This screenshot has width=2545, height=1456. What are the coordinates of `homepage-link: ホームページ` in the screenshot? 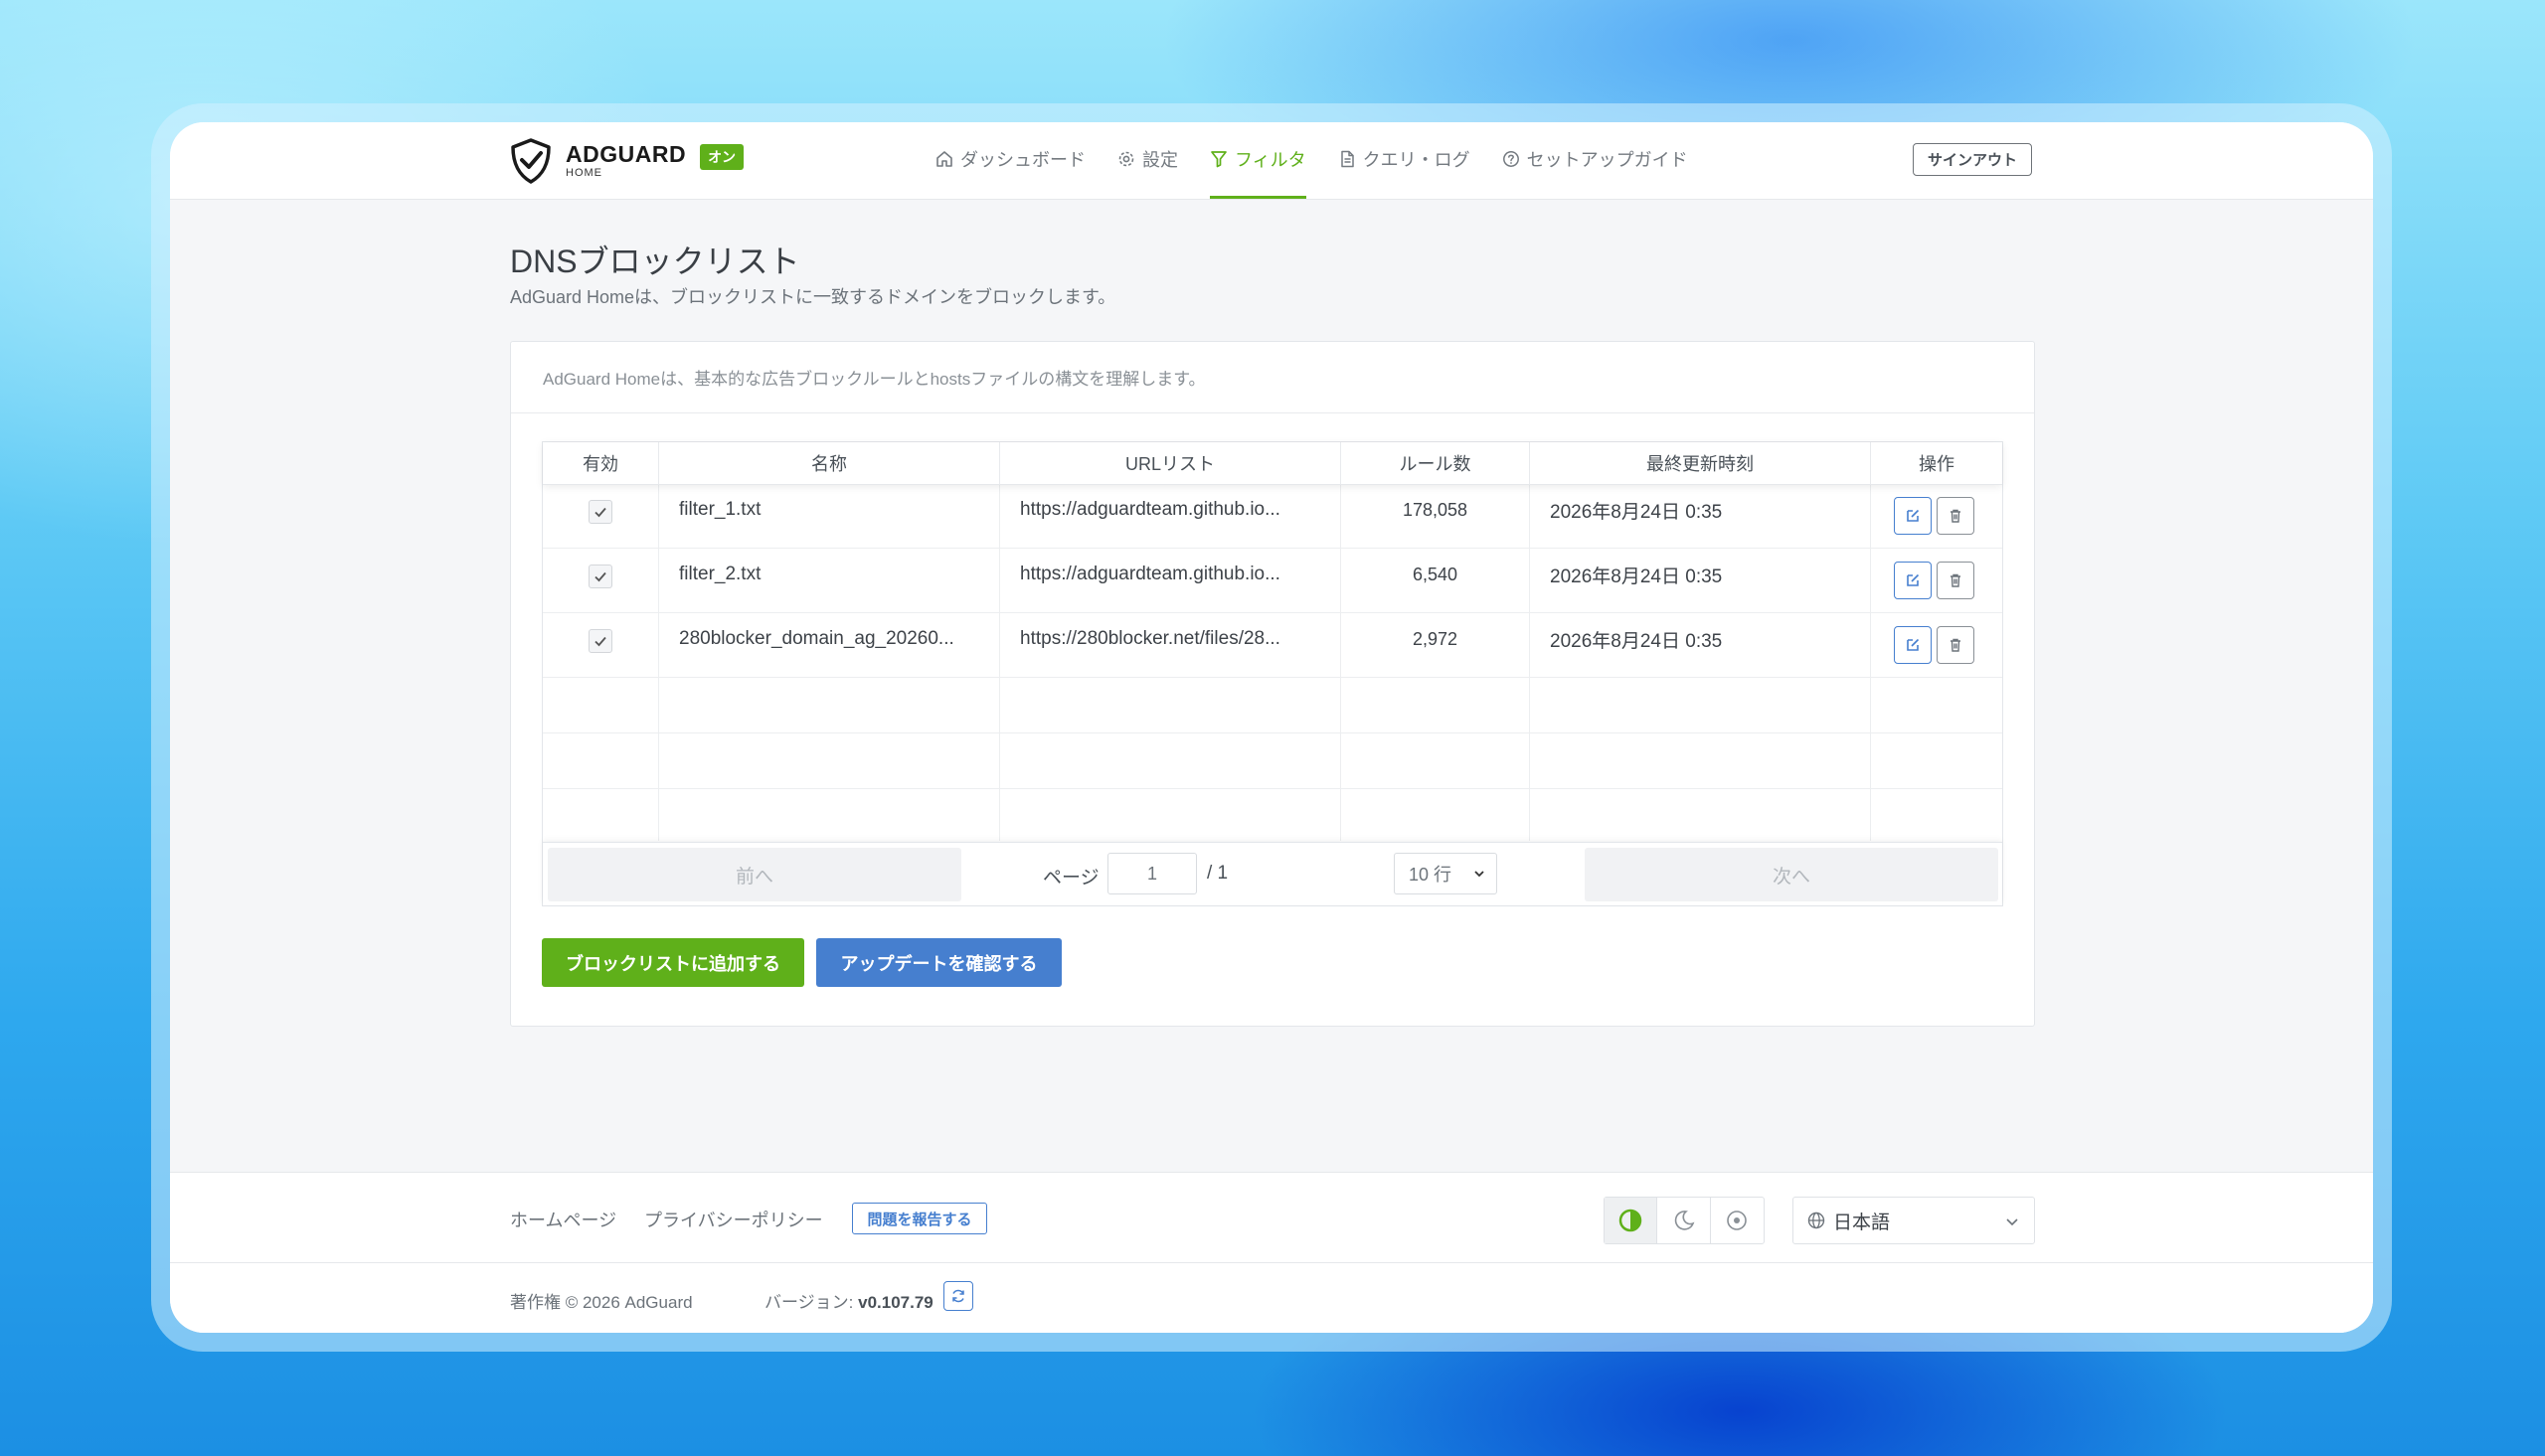 It's located at (563, 1219).